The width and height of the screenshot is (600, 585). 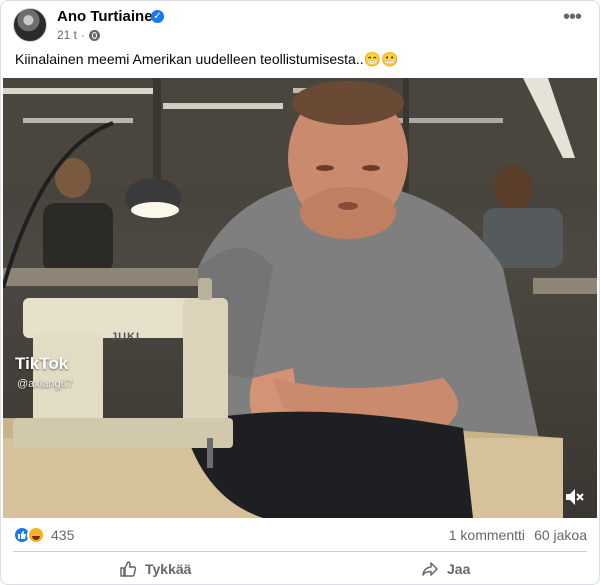 What do you see at coordinates (157, 16) in the screenshot?
I see `verified-badge-icon: ✓` at bounding box center [157, 16].